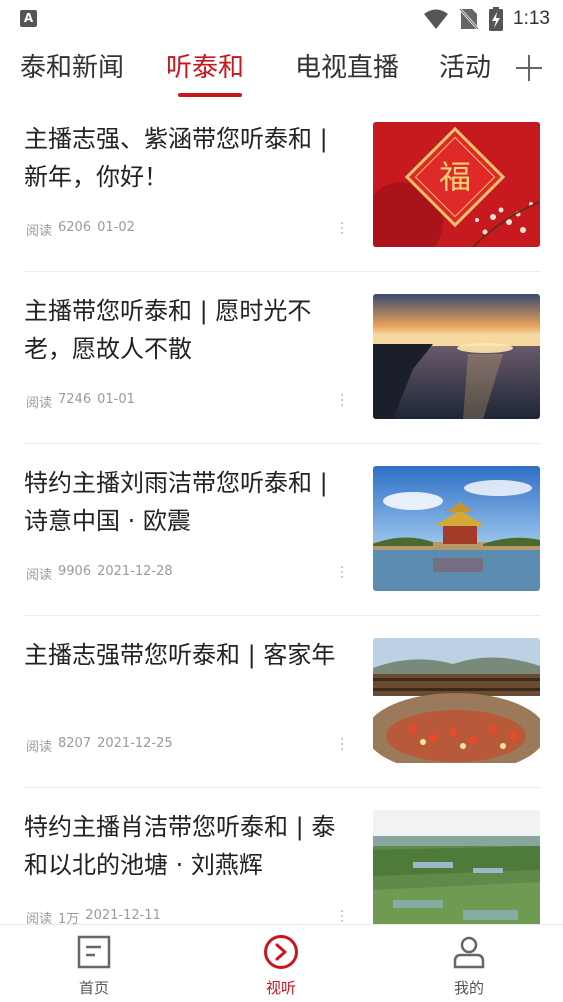 This screenshot has height=1002, width=563. What do you see at coordinates (189, 846) in the screenshot?
I see `article-title: 特约主播肖洁带您听泰和 | 泰和以北的池塘 · 刘燕辉` at bounding box center [189, 846].